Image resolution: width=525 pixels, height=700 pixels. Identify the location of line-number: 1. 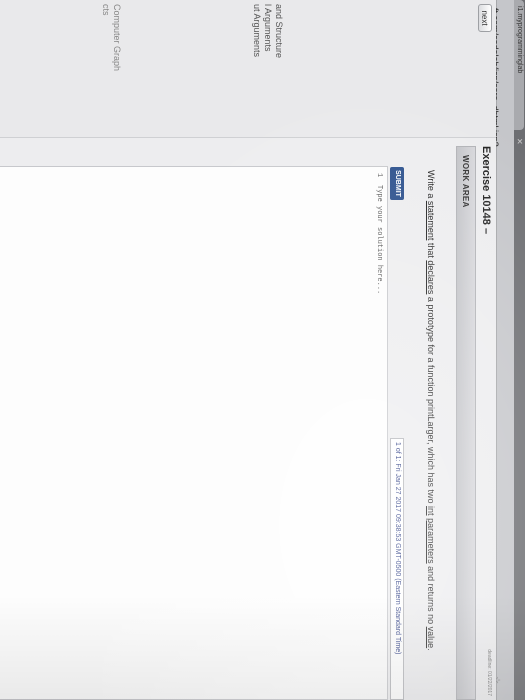
(379, 175).